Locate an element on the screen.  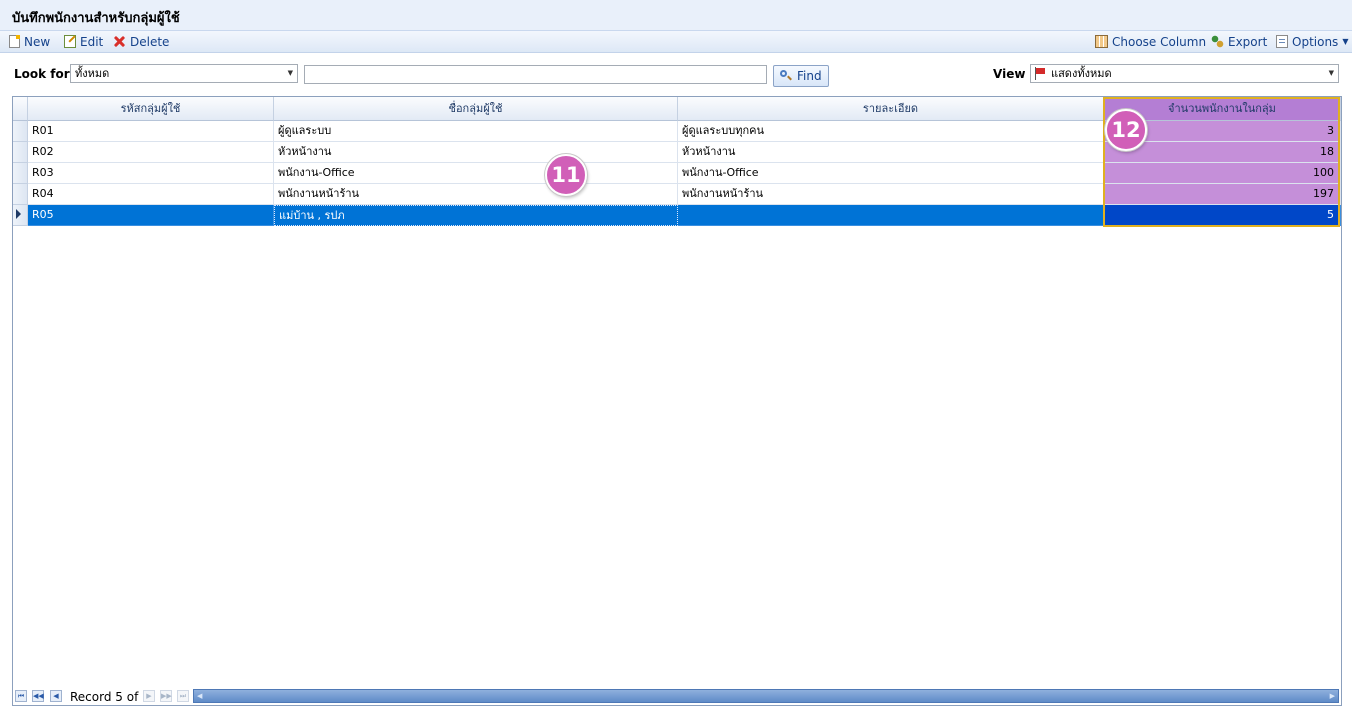
title-bar: บันทึกพนักงานสำหรับกลุ่มผู้ใช้ is located at coordinates (676, 15).